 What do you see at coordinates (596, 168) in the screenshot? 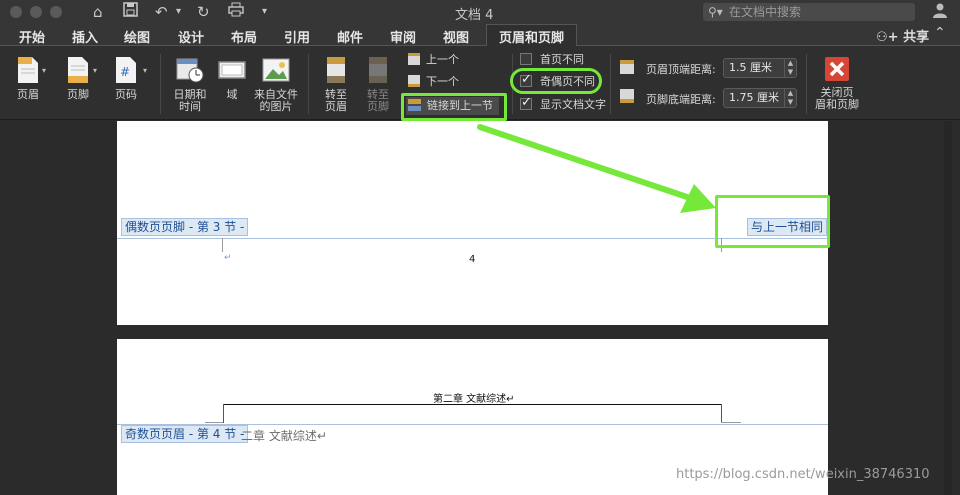
I see `annotation-arrow` at bounding box center [596, 168].